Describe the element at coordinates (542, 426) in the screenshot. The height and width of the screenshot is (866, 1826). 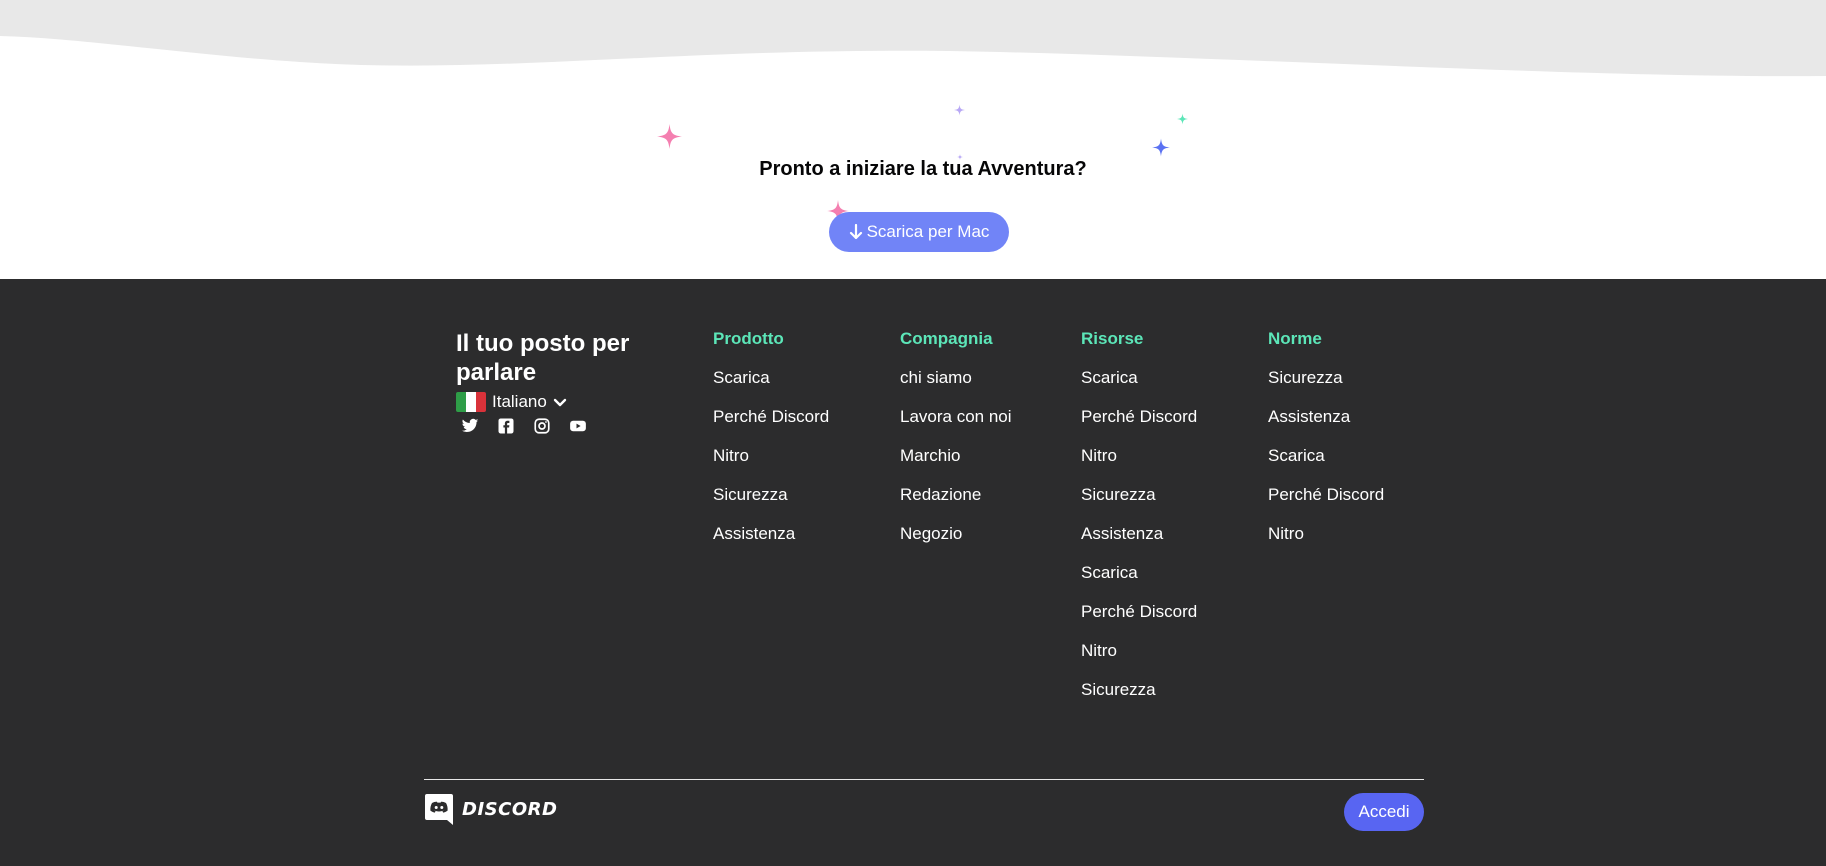
I see `instagram-icon` at that location.